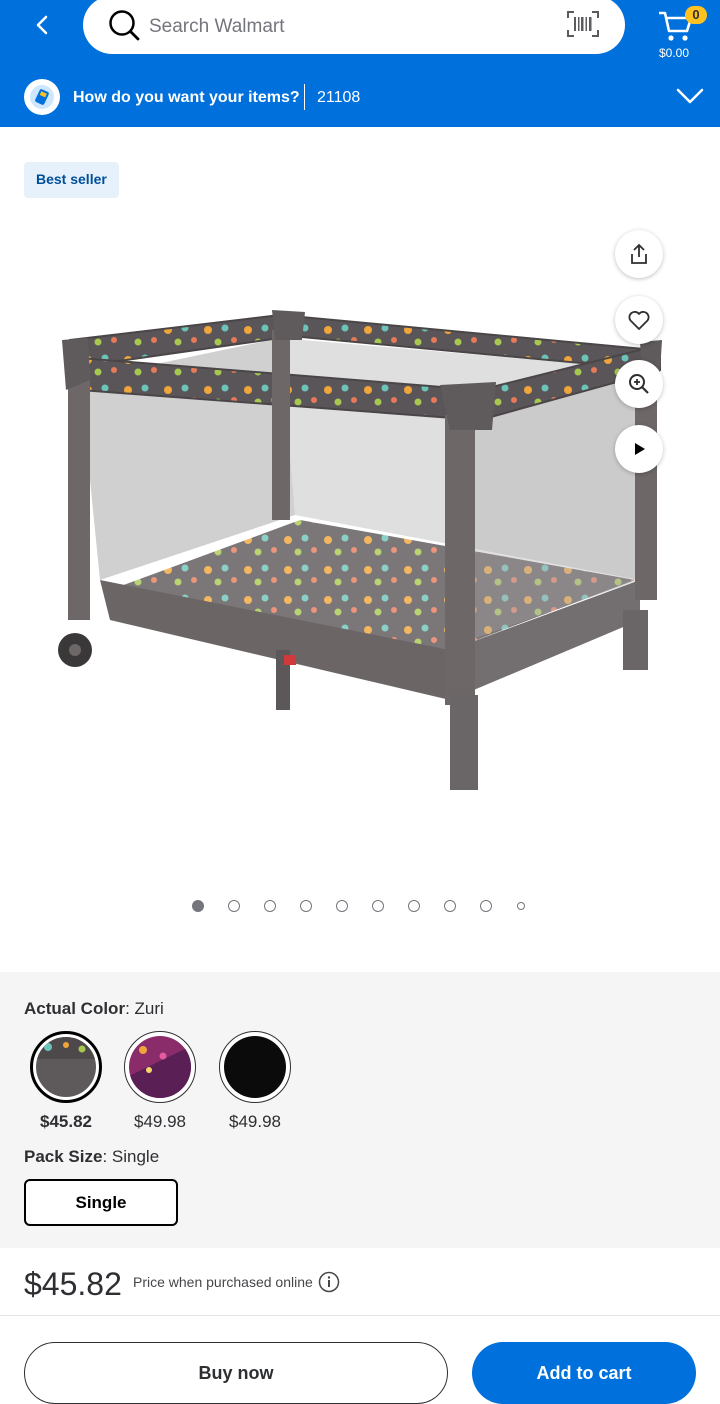 The width and height of the screenshot is (720, 1404). I want to click on back-button, so click(43, 25).